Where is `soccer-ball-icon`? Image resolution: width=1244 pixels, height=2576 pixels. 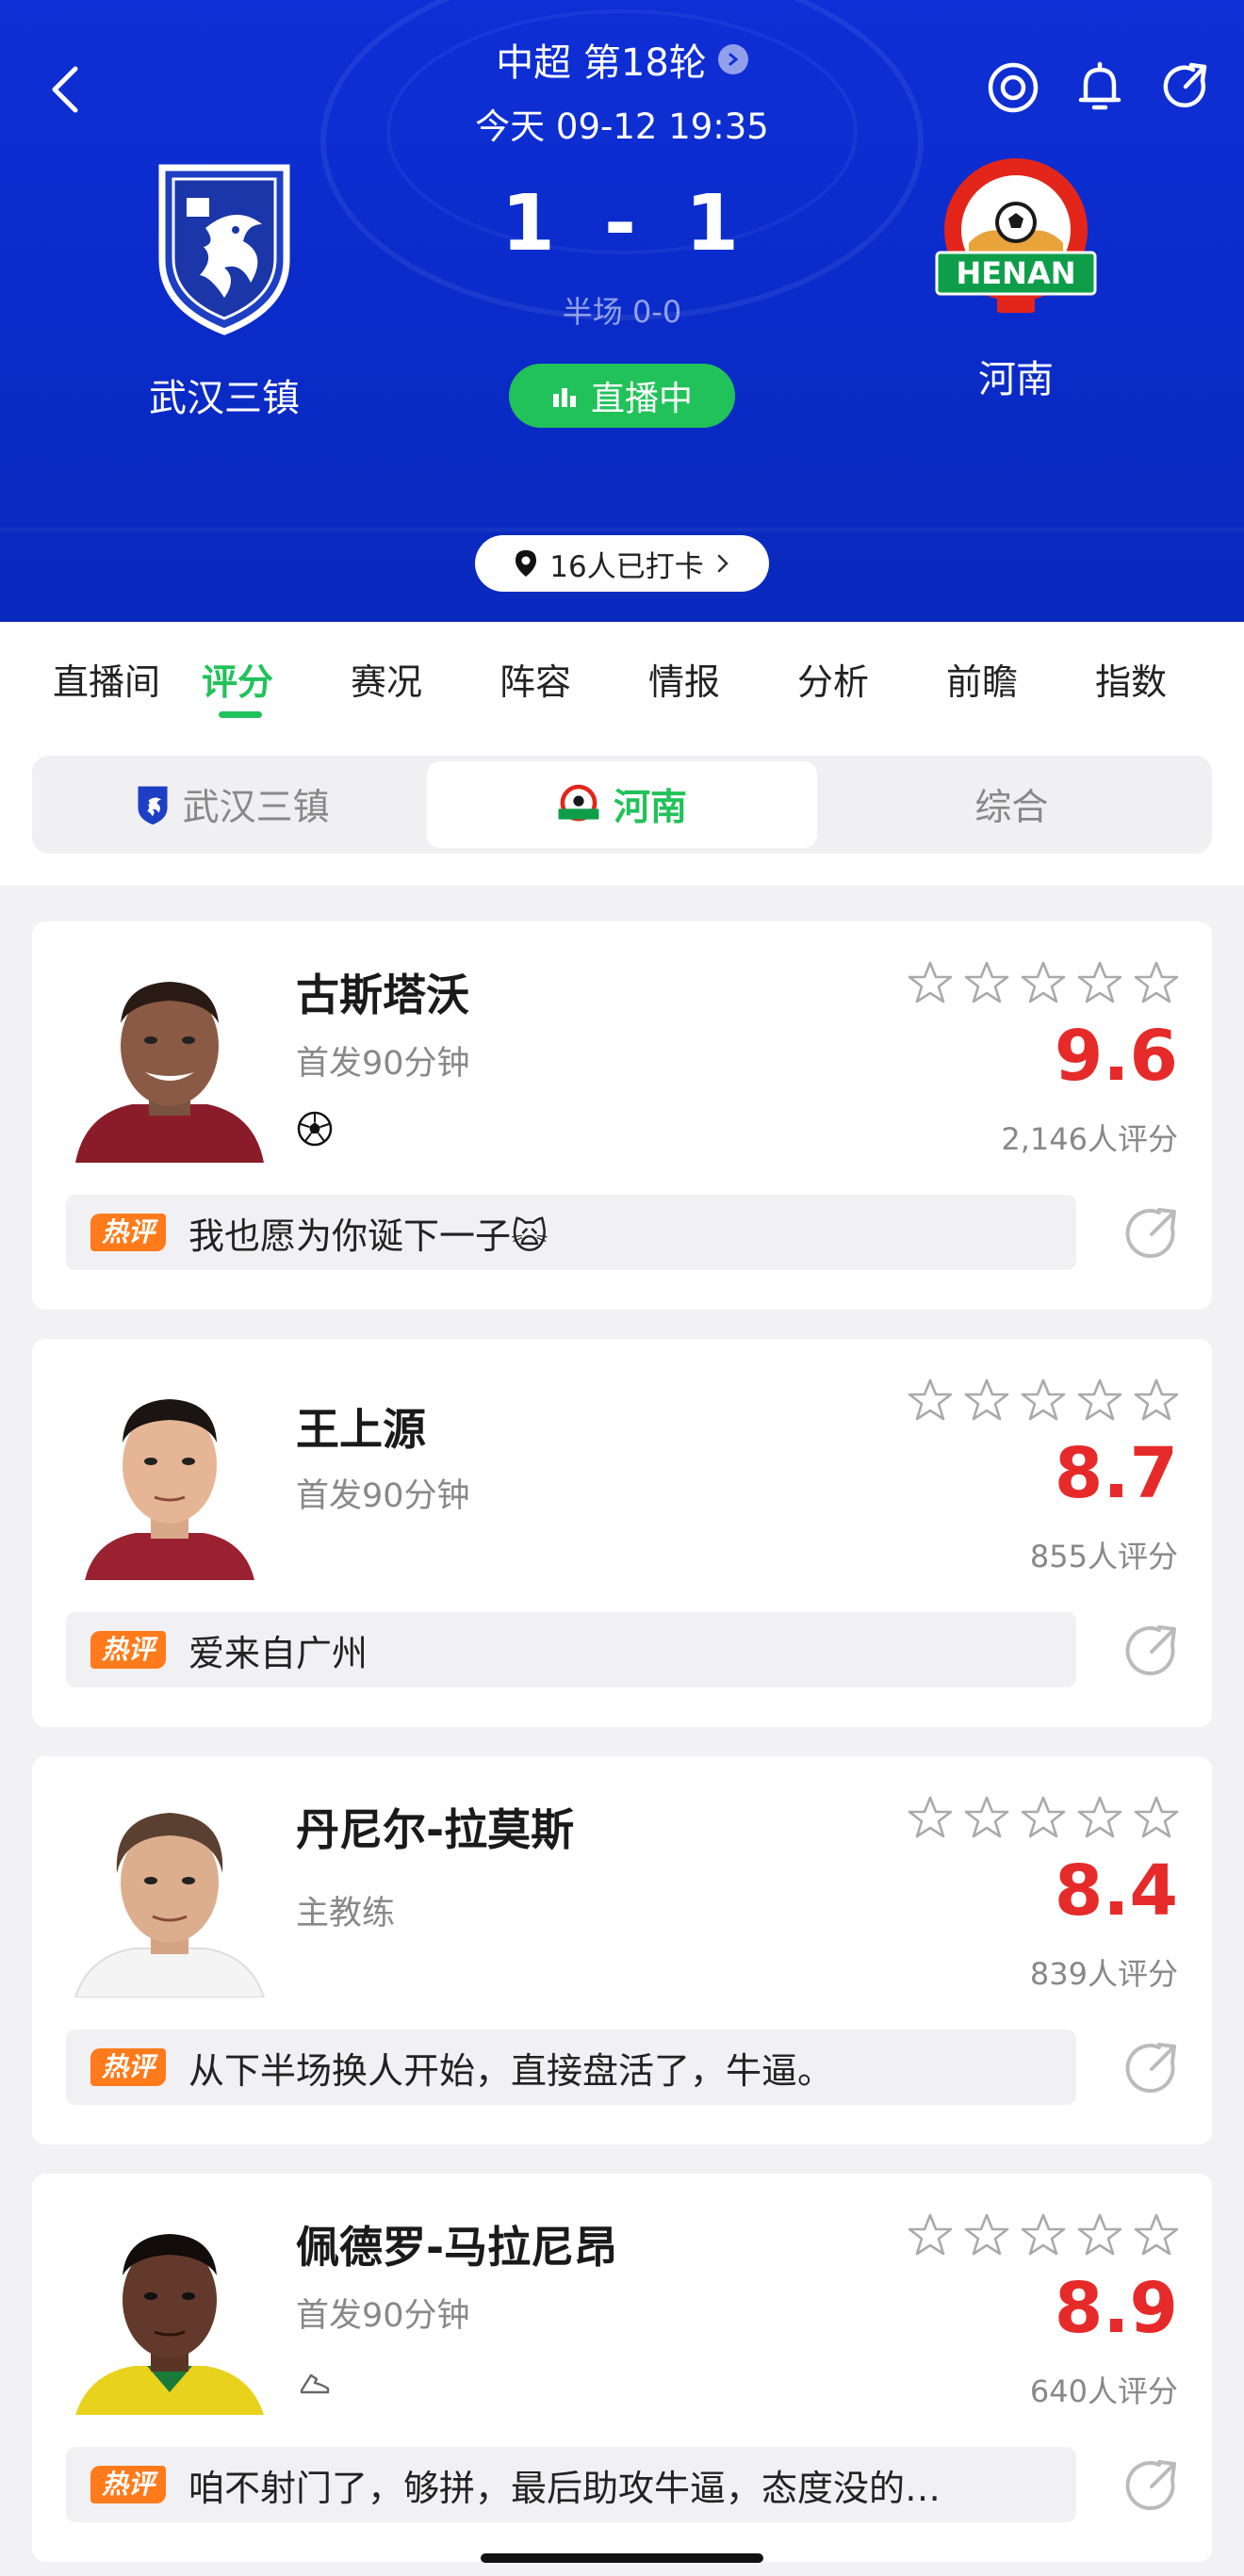
soccer-ball-icon is located at coordinates (315, 1129).